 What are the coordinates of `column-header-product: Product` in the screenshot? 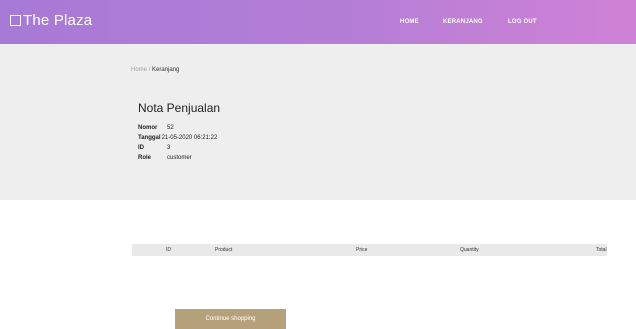 It's located at (224, 250).